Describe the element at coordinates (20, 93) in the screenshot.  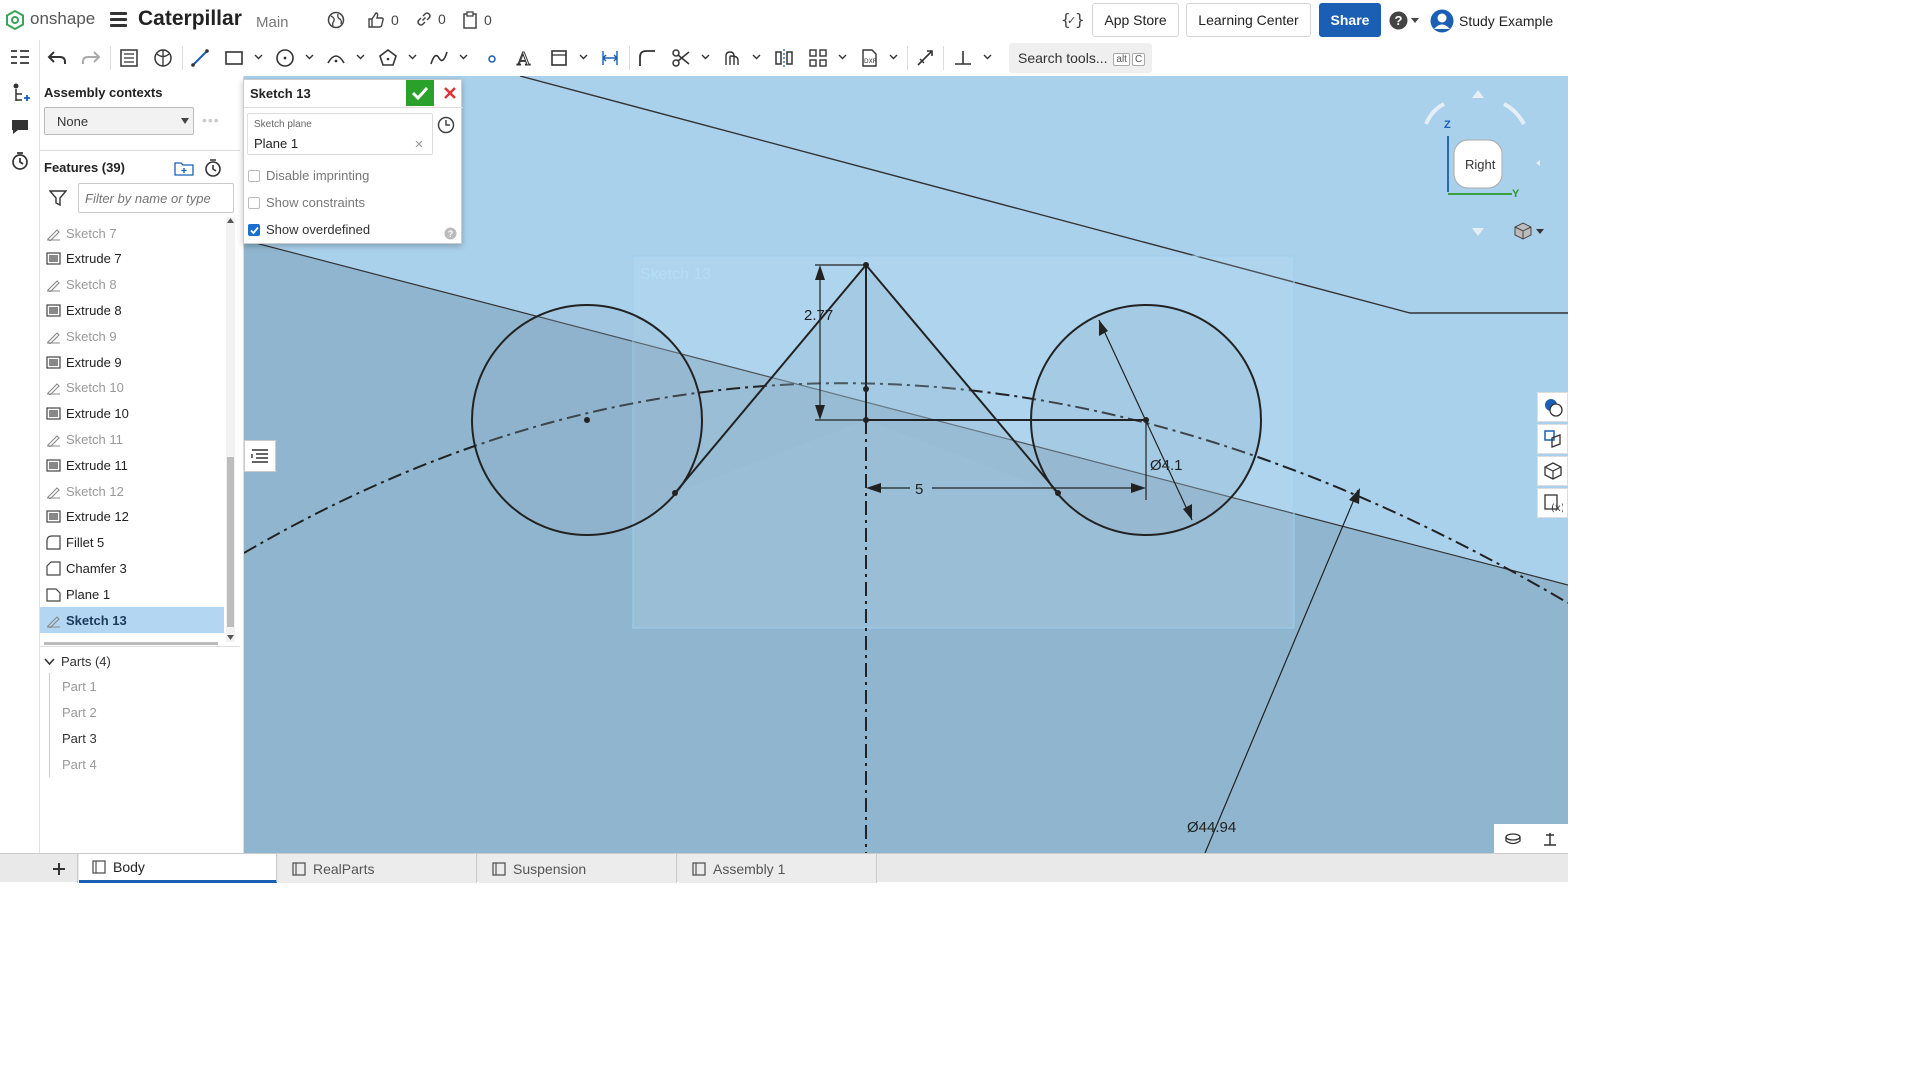
I see `insert-feature-icon` at that location.